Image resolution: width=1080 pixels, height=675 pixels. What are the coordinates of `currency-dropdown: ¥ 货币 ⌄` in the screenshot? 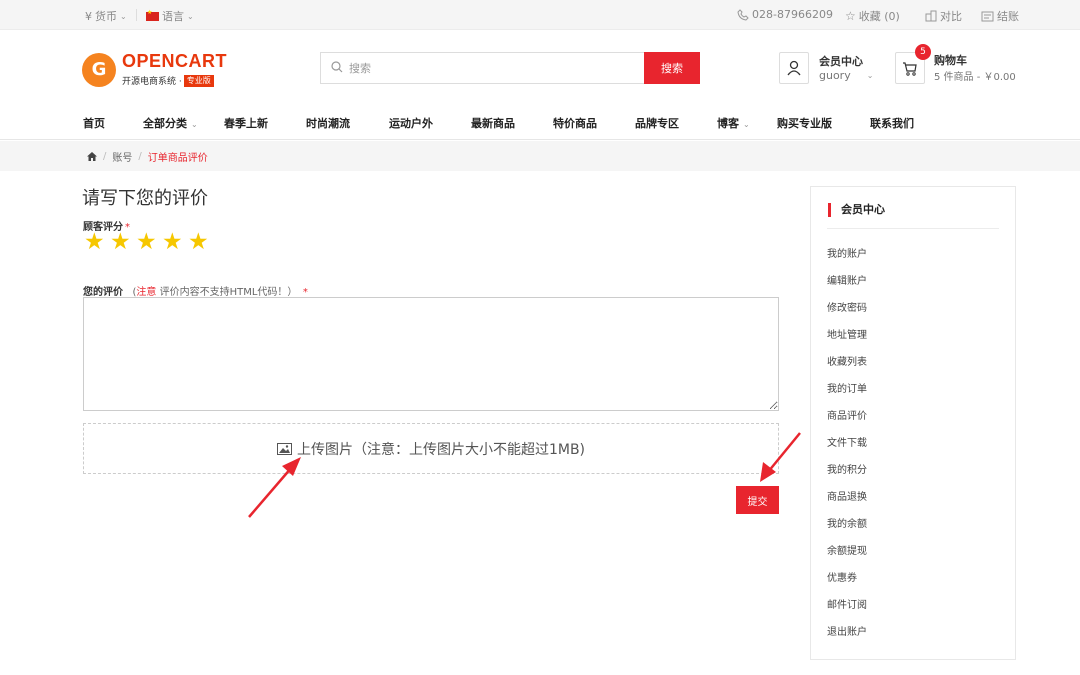 It's located at (106, 16).